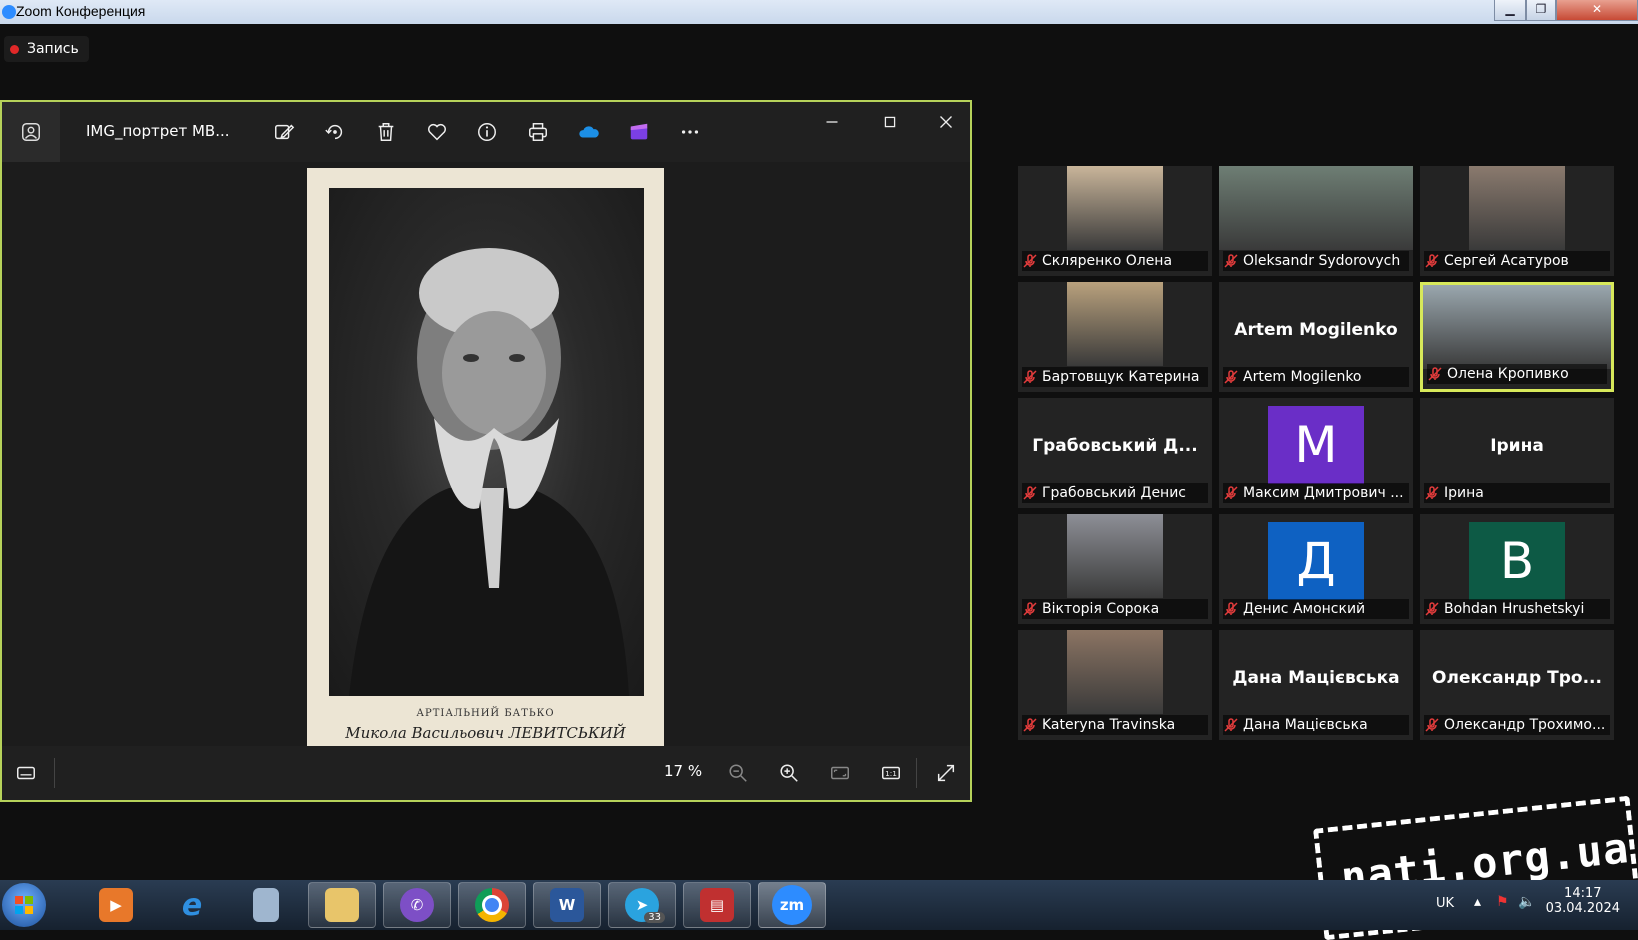  I want to click on fit-window-icon, so click(840, 773).